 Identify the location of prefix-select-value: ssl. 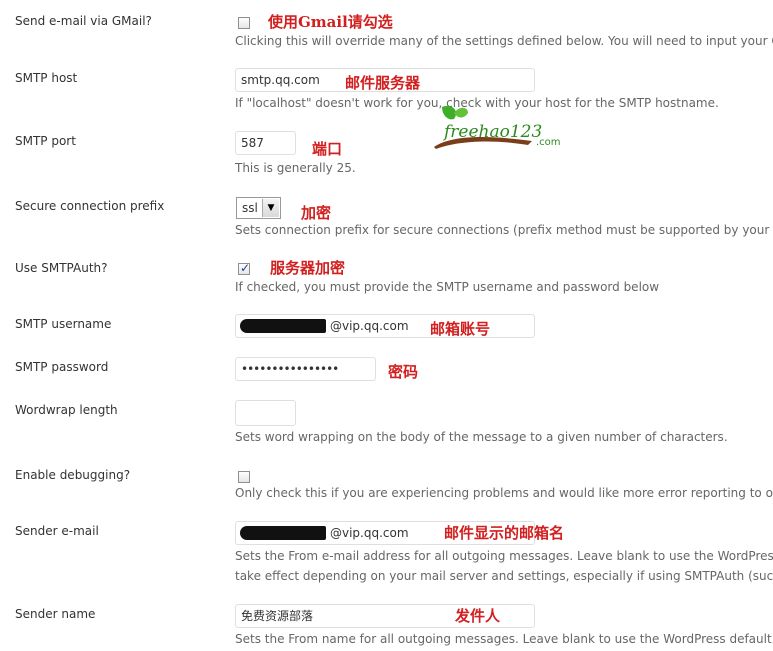
(250, 208).